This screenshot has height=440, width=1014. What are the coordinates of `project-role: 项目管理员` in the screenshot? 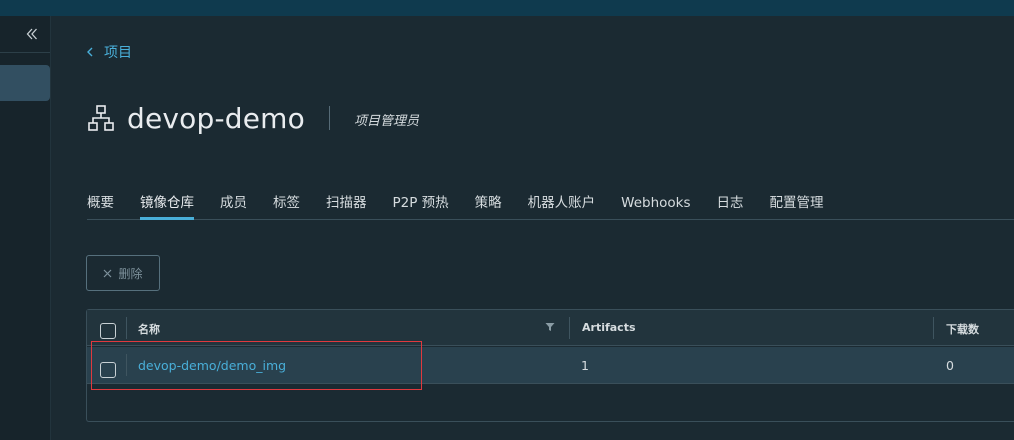 It's located at (386, 121).